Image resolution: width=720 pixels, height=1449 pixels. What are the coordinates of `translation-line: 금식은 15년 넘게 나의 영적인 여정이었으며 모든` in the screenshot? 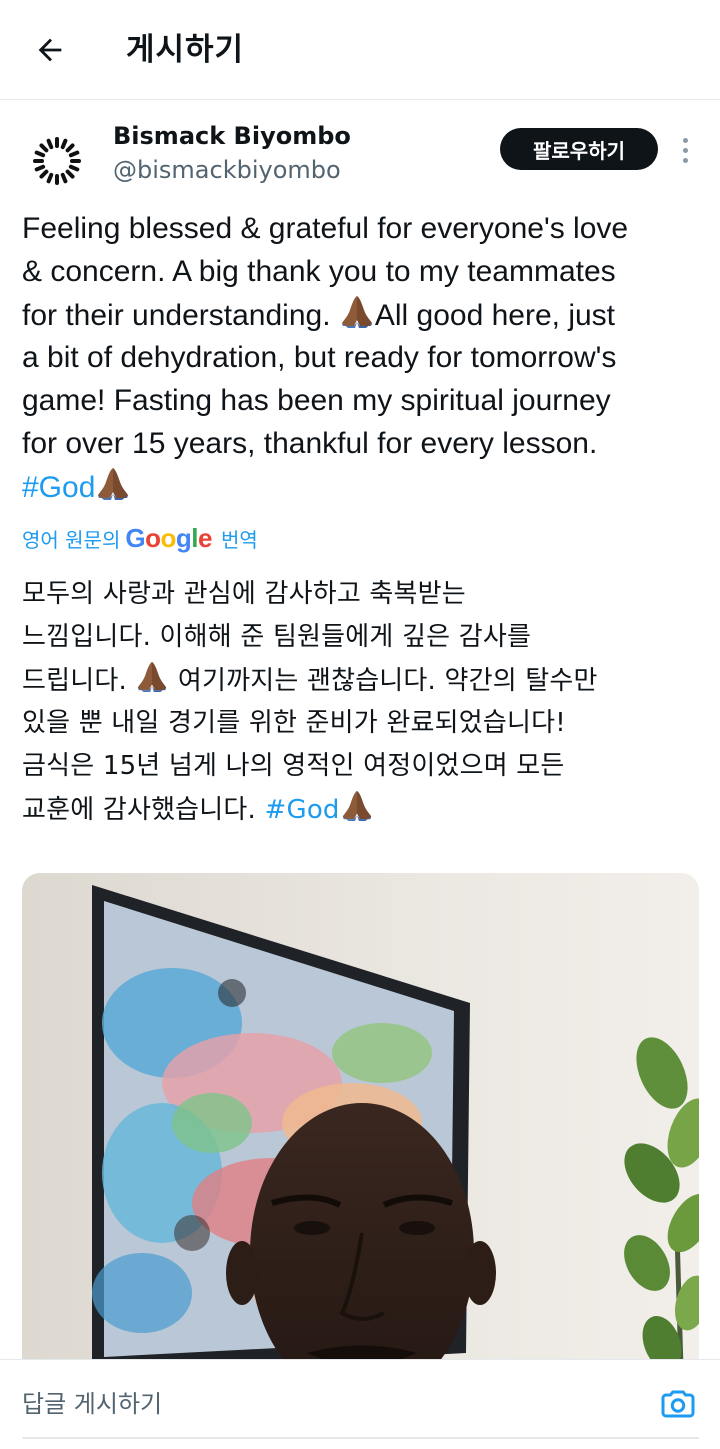 It's located at (293, 766).